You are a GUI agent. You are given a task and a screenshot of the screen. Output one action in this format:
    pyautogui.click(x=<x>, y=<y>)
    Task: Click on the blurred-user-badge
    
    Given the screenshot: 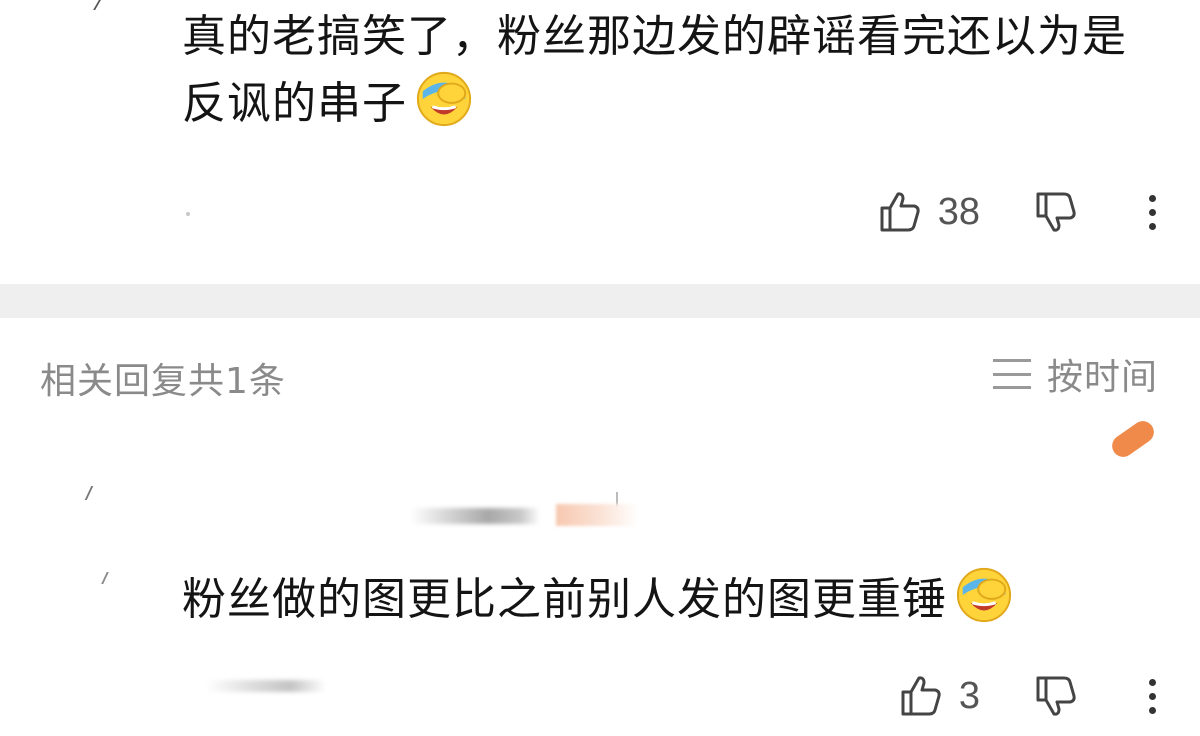 What is the action you would take?
    pyautogui.click(x=597, y=515)
    